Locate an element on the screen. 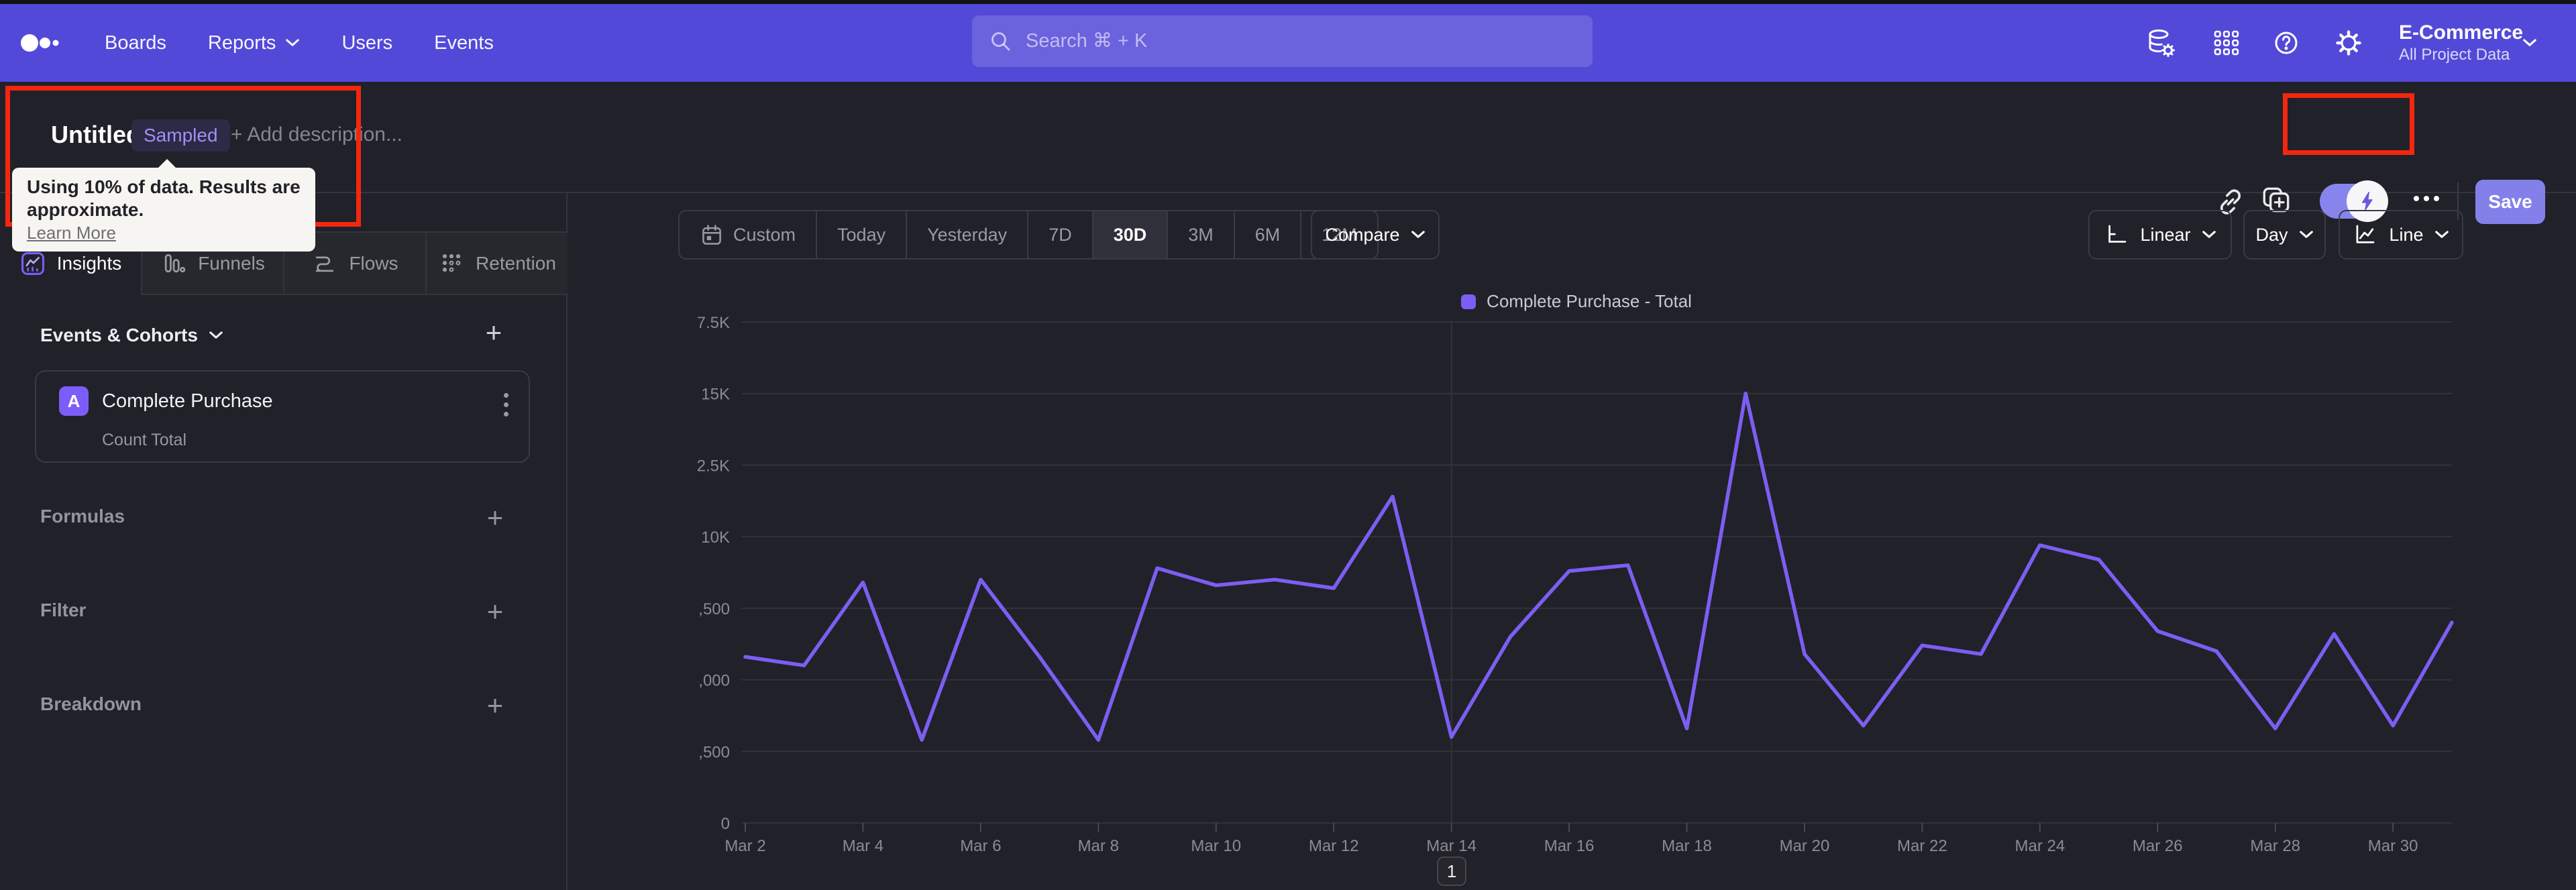 Image resolution: width=2576 pixels, height=890 pixels. pagination-page-1: 1 is located at coordinates (1451, 871).